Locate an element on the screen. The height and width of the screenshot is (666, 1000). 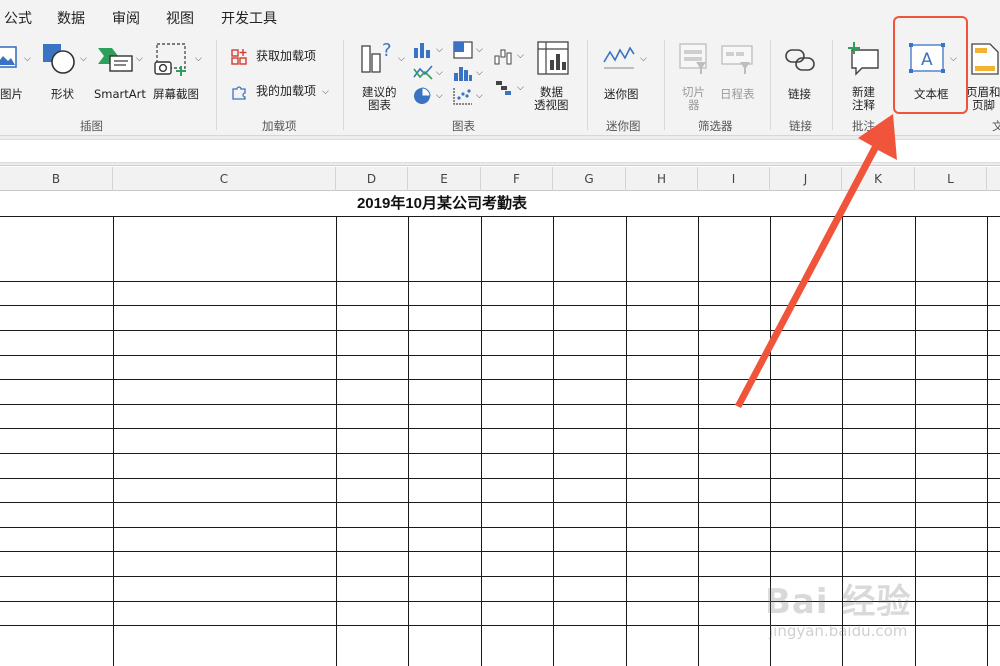
smartart-button: ⌵ SmartArt is located at coordinates (122, 71).